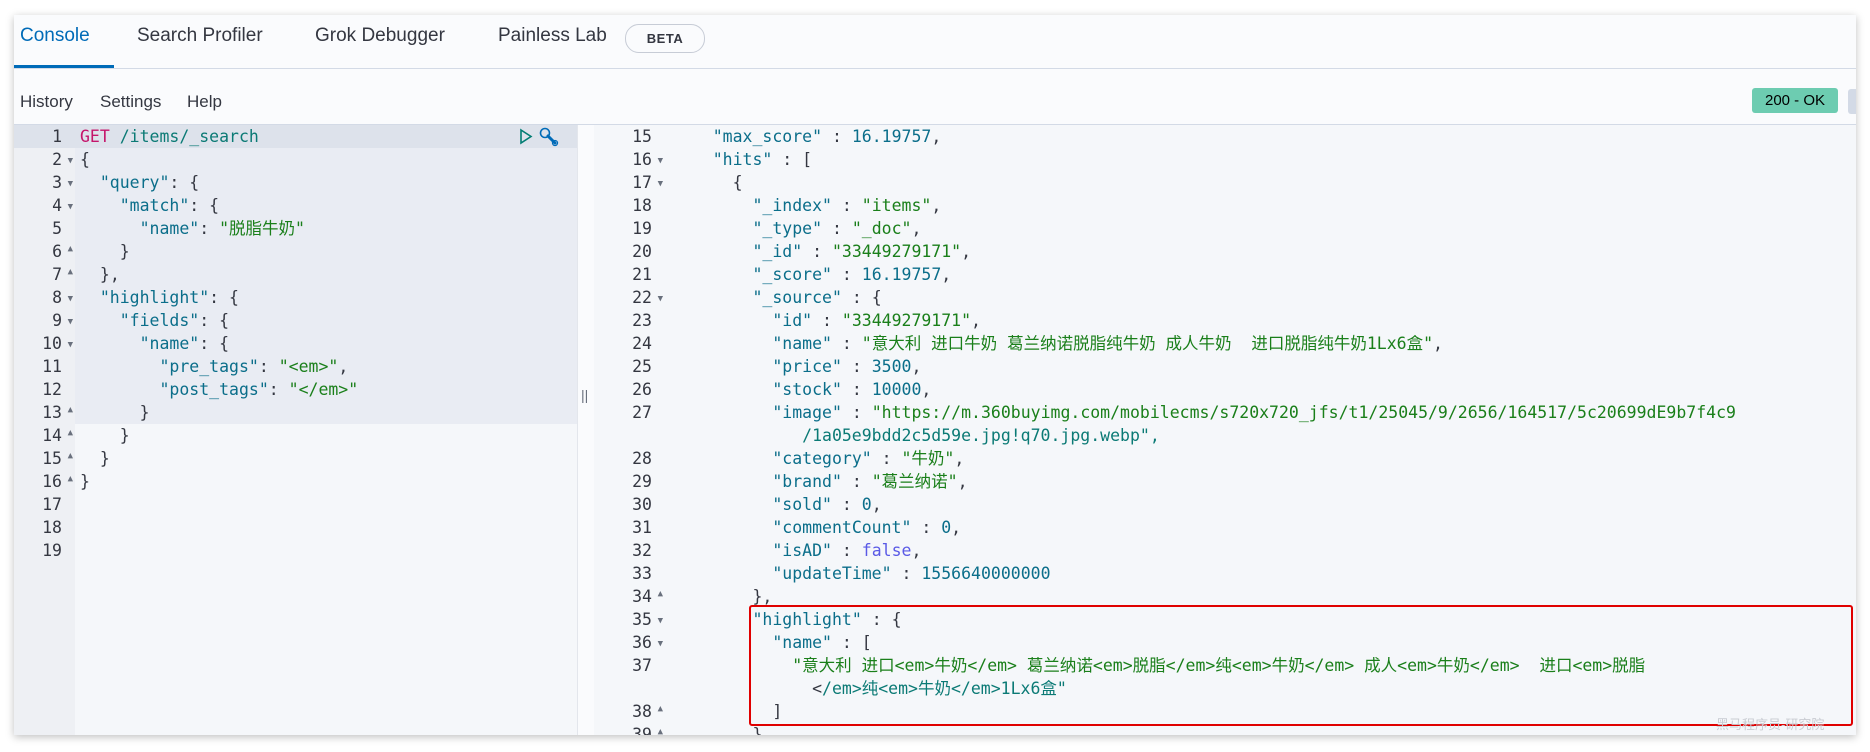  What do you see at coordinates (642, 343) in the screenshot?
I see `line-number: 24` at bounding box center [642, 343].